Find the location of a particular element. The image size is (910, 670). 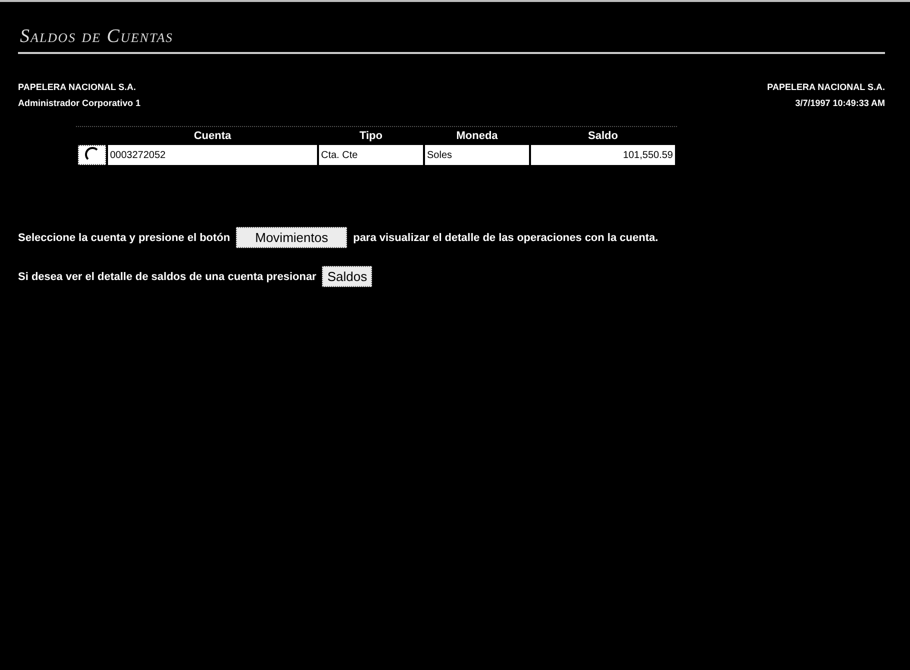

table-cell: Soles is located at coordinates (477, 155).